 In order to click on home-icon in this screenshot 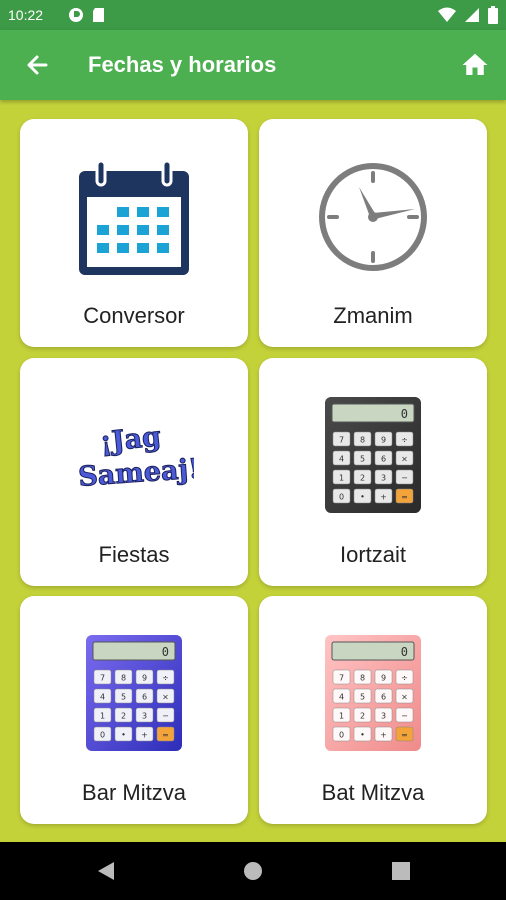, I will do `click(475, 64)`.